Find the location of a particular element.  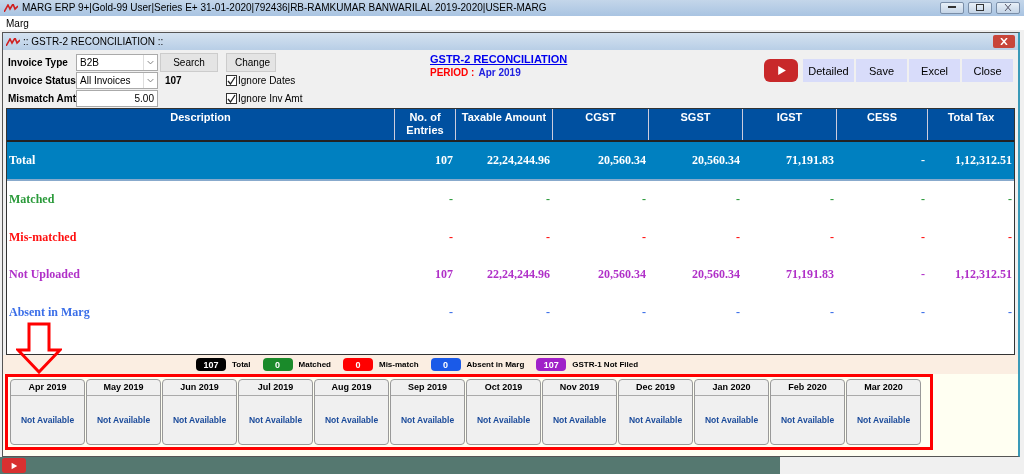

mismatch-amount-field: 5.00 is located at coordinates (117, 98).